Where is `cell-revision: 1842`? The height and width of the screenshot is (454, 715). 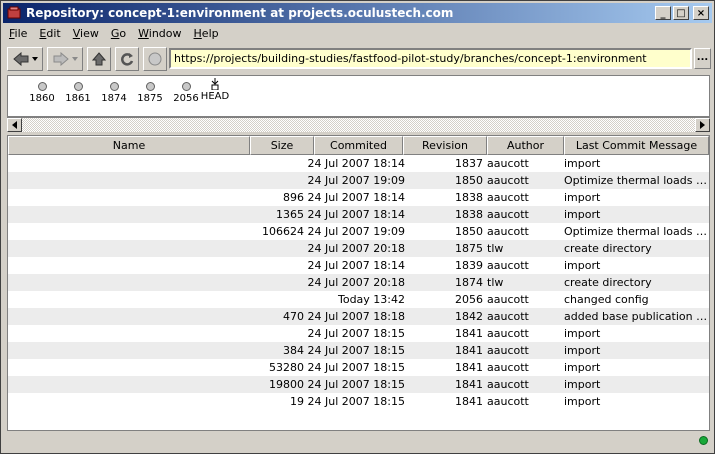
cell-revision: 1842 is located at coordinates (469, 316).